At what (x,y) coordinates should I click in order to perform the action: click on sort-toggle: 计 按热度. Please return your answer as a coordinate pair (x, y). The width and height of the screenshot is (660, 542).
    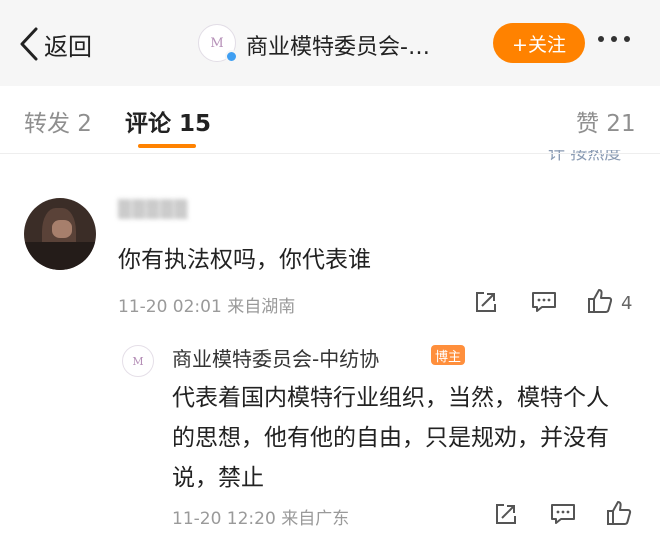
    Looking at the image, I should click on (584, 156).